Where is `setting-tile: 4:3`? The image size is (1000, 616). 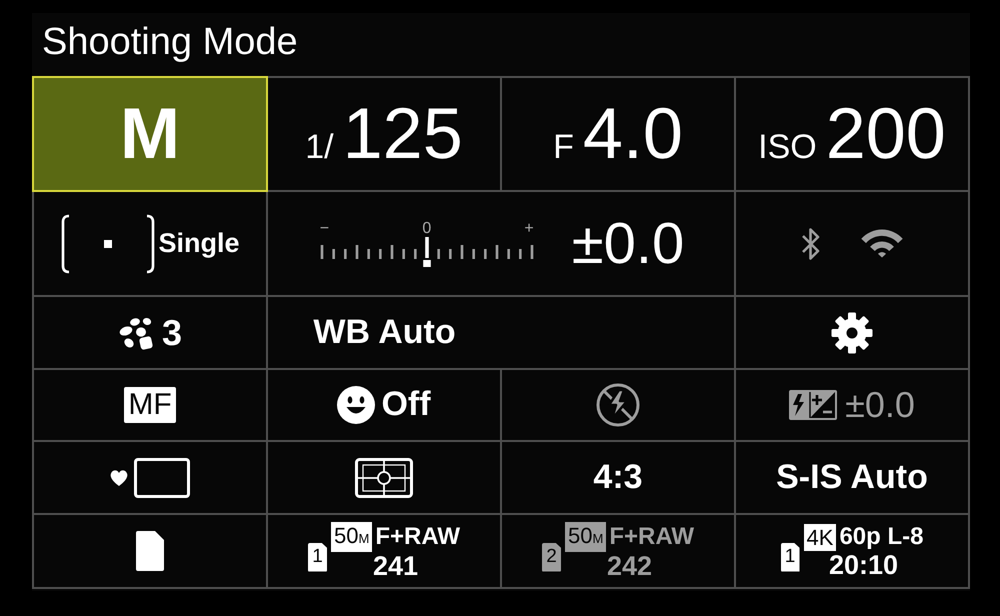
setting-tile: 4:3 is located at coordinates (618, 477).